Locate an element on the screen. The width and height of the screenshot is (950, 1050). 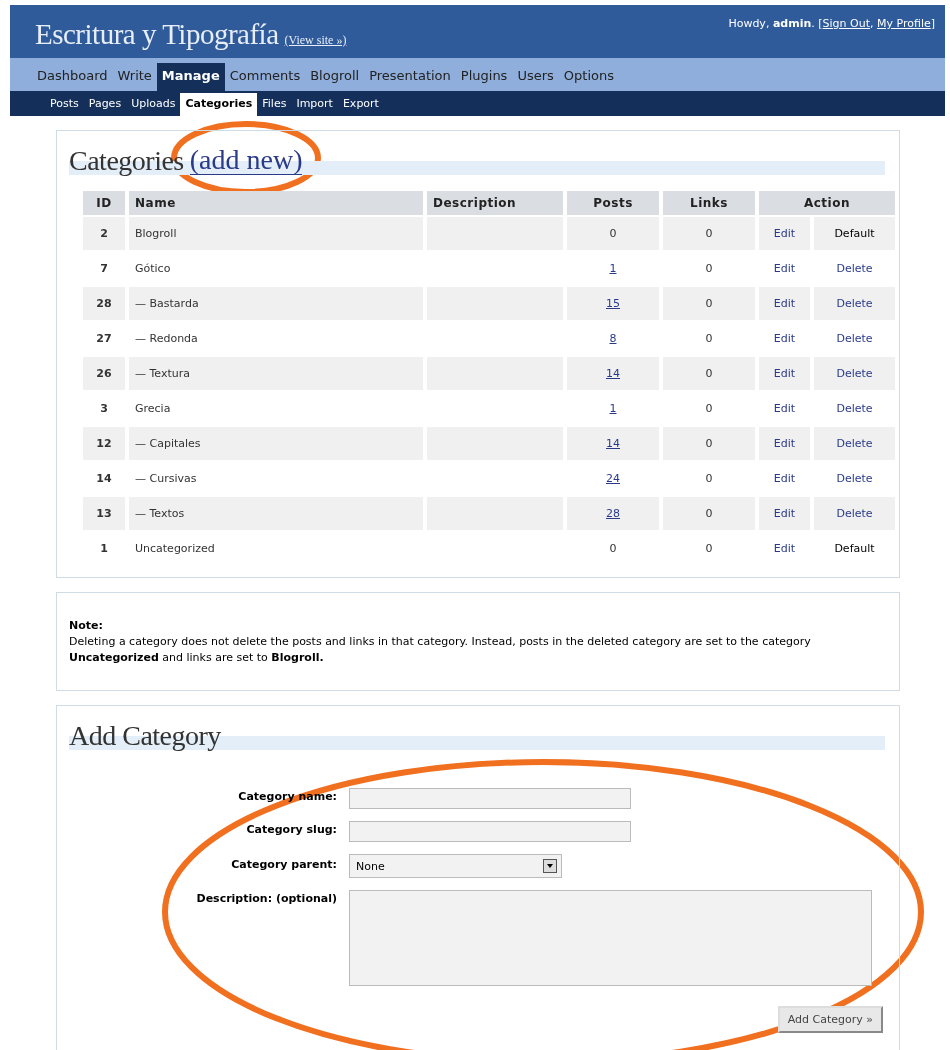
submenu-item: Pages is located at coordinates (105, 104).